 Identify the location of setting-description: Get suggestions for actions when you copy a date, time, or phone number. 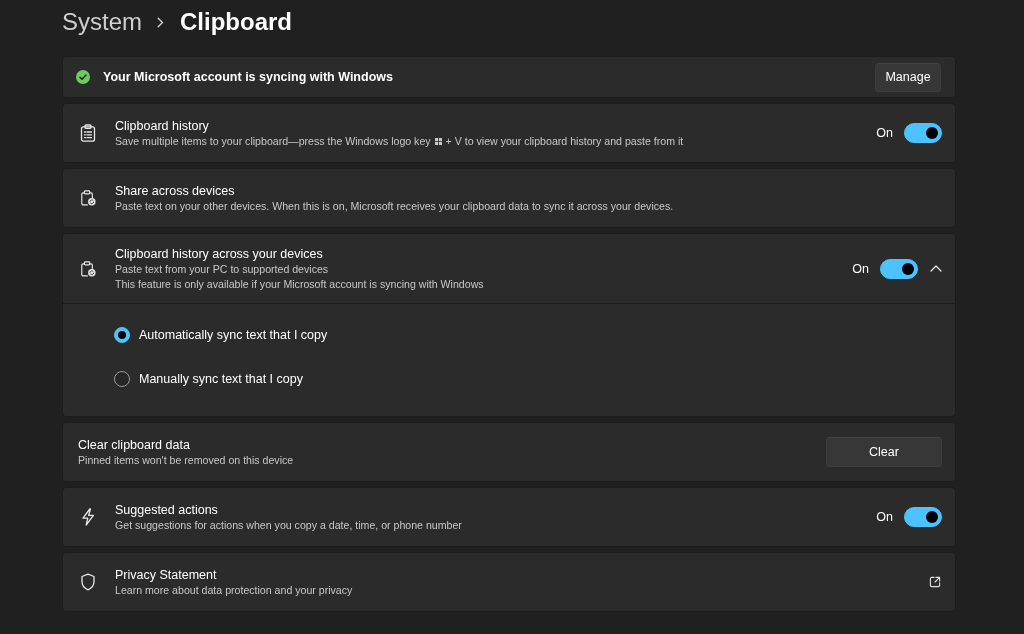
(288, 525).